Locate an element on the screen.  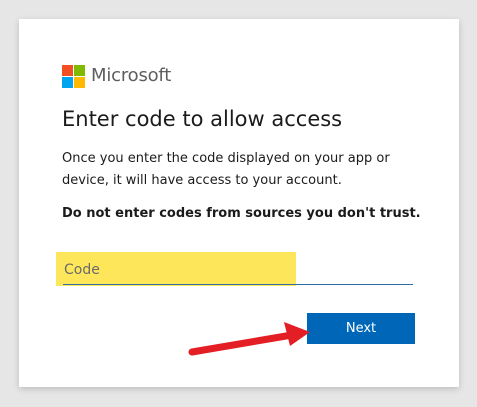
logo-yellow-square is located at coordinates (79, 82).